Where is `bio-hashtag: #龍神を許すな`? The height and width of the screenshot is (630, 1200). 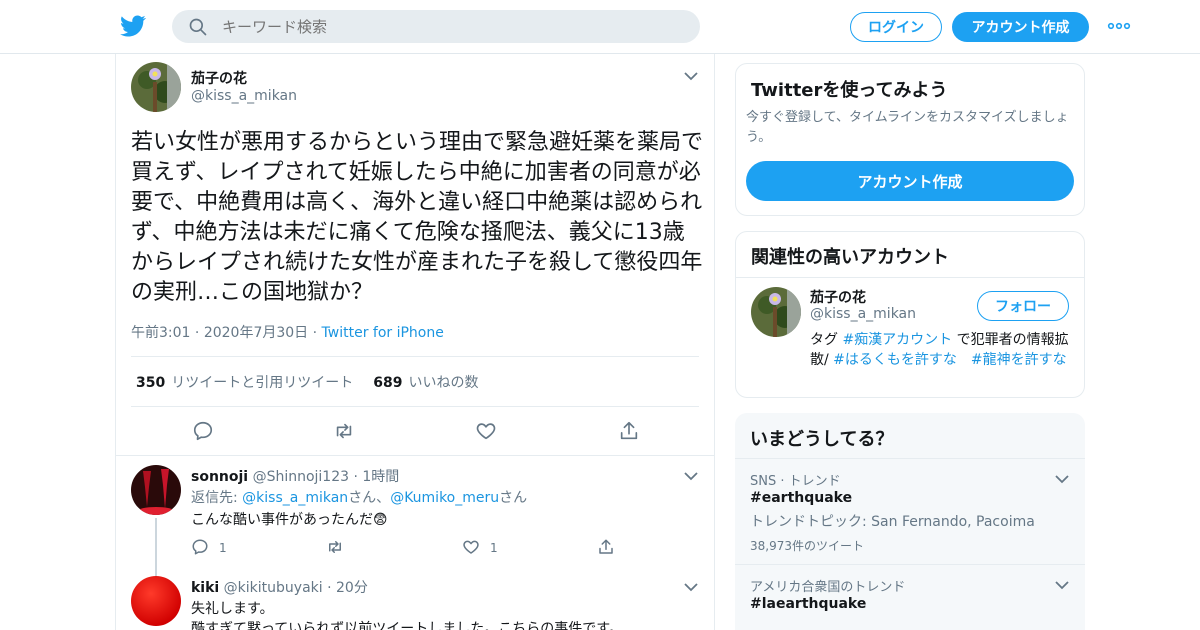
bio-hashtag: #龍神を許すな is located at coordinates (1019, 360).